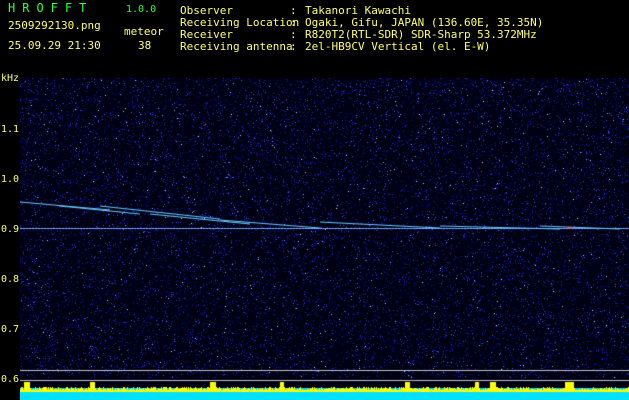  Describe the element at coordinates (54, 25) in the screenshot. I see `file-name: 2509292130.png` at that location.